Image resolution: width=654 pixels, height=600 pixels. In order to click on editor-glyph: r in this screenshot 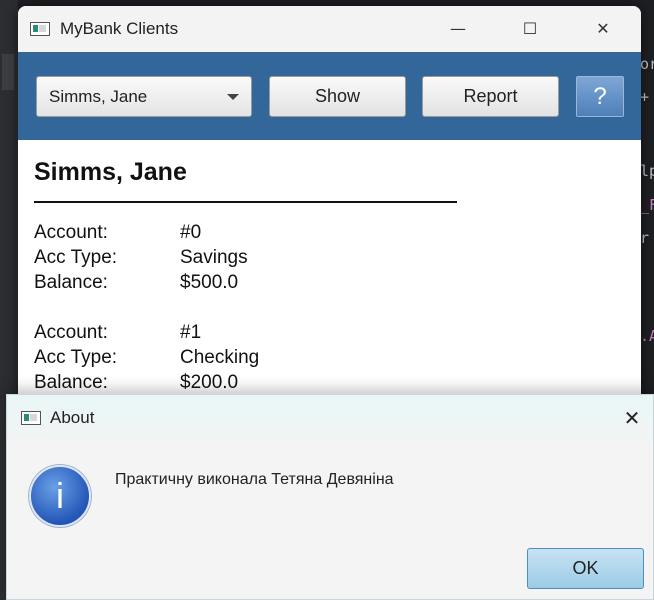, I will do `click(645, 238)`.